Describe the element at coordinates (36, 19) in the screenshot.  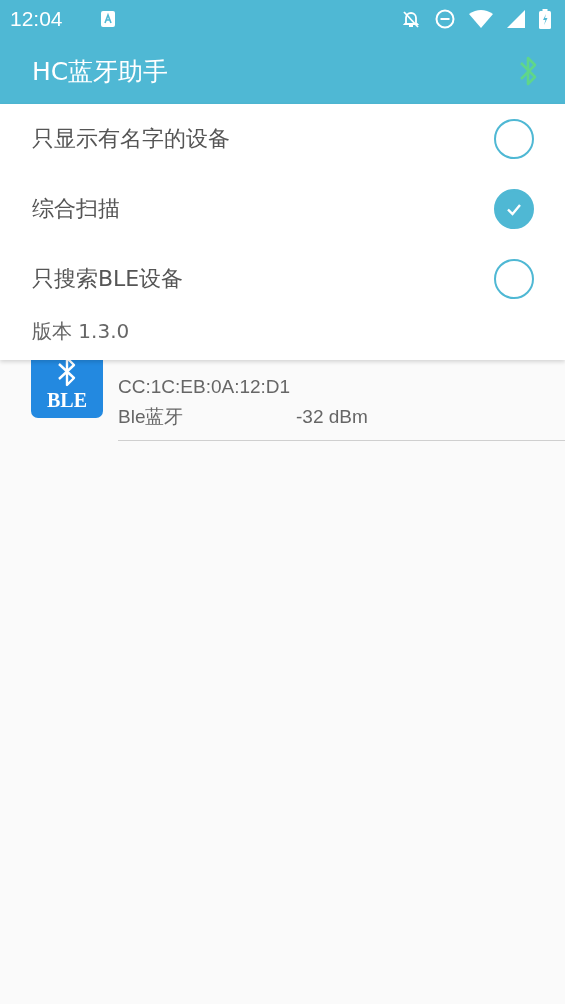
I see `status-time: 12:04` at that location.